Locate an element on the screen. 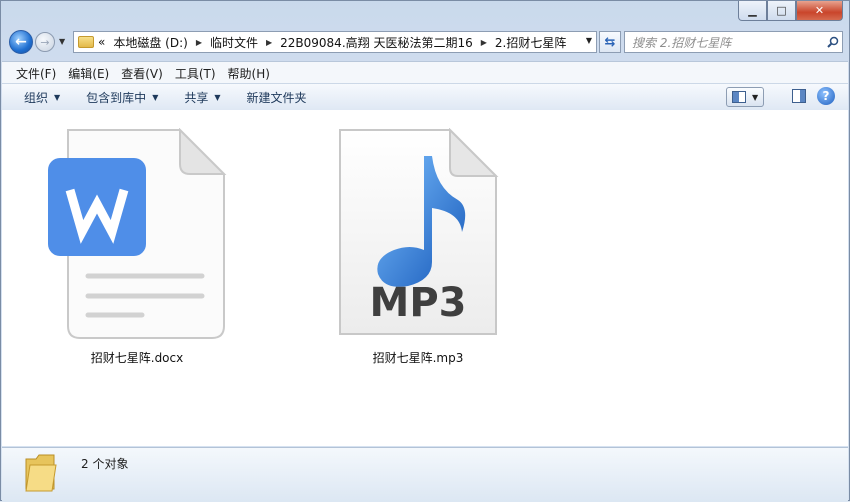 This screenshot has width=850, height=502. change-view-button: ▼ is located at coordinates (745, 97).